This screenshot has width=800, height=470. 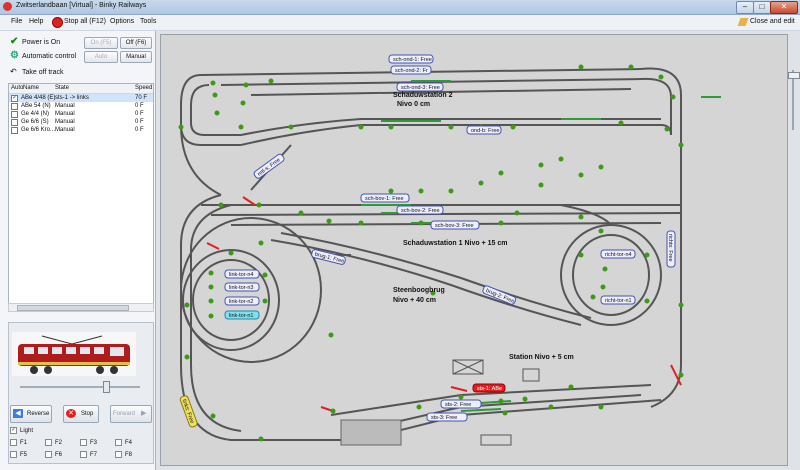 What do you see at coordinates (18, 413) in the screenshot?
I see `arrow-left-icon: ◀` at bounding box center [18, 413].